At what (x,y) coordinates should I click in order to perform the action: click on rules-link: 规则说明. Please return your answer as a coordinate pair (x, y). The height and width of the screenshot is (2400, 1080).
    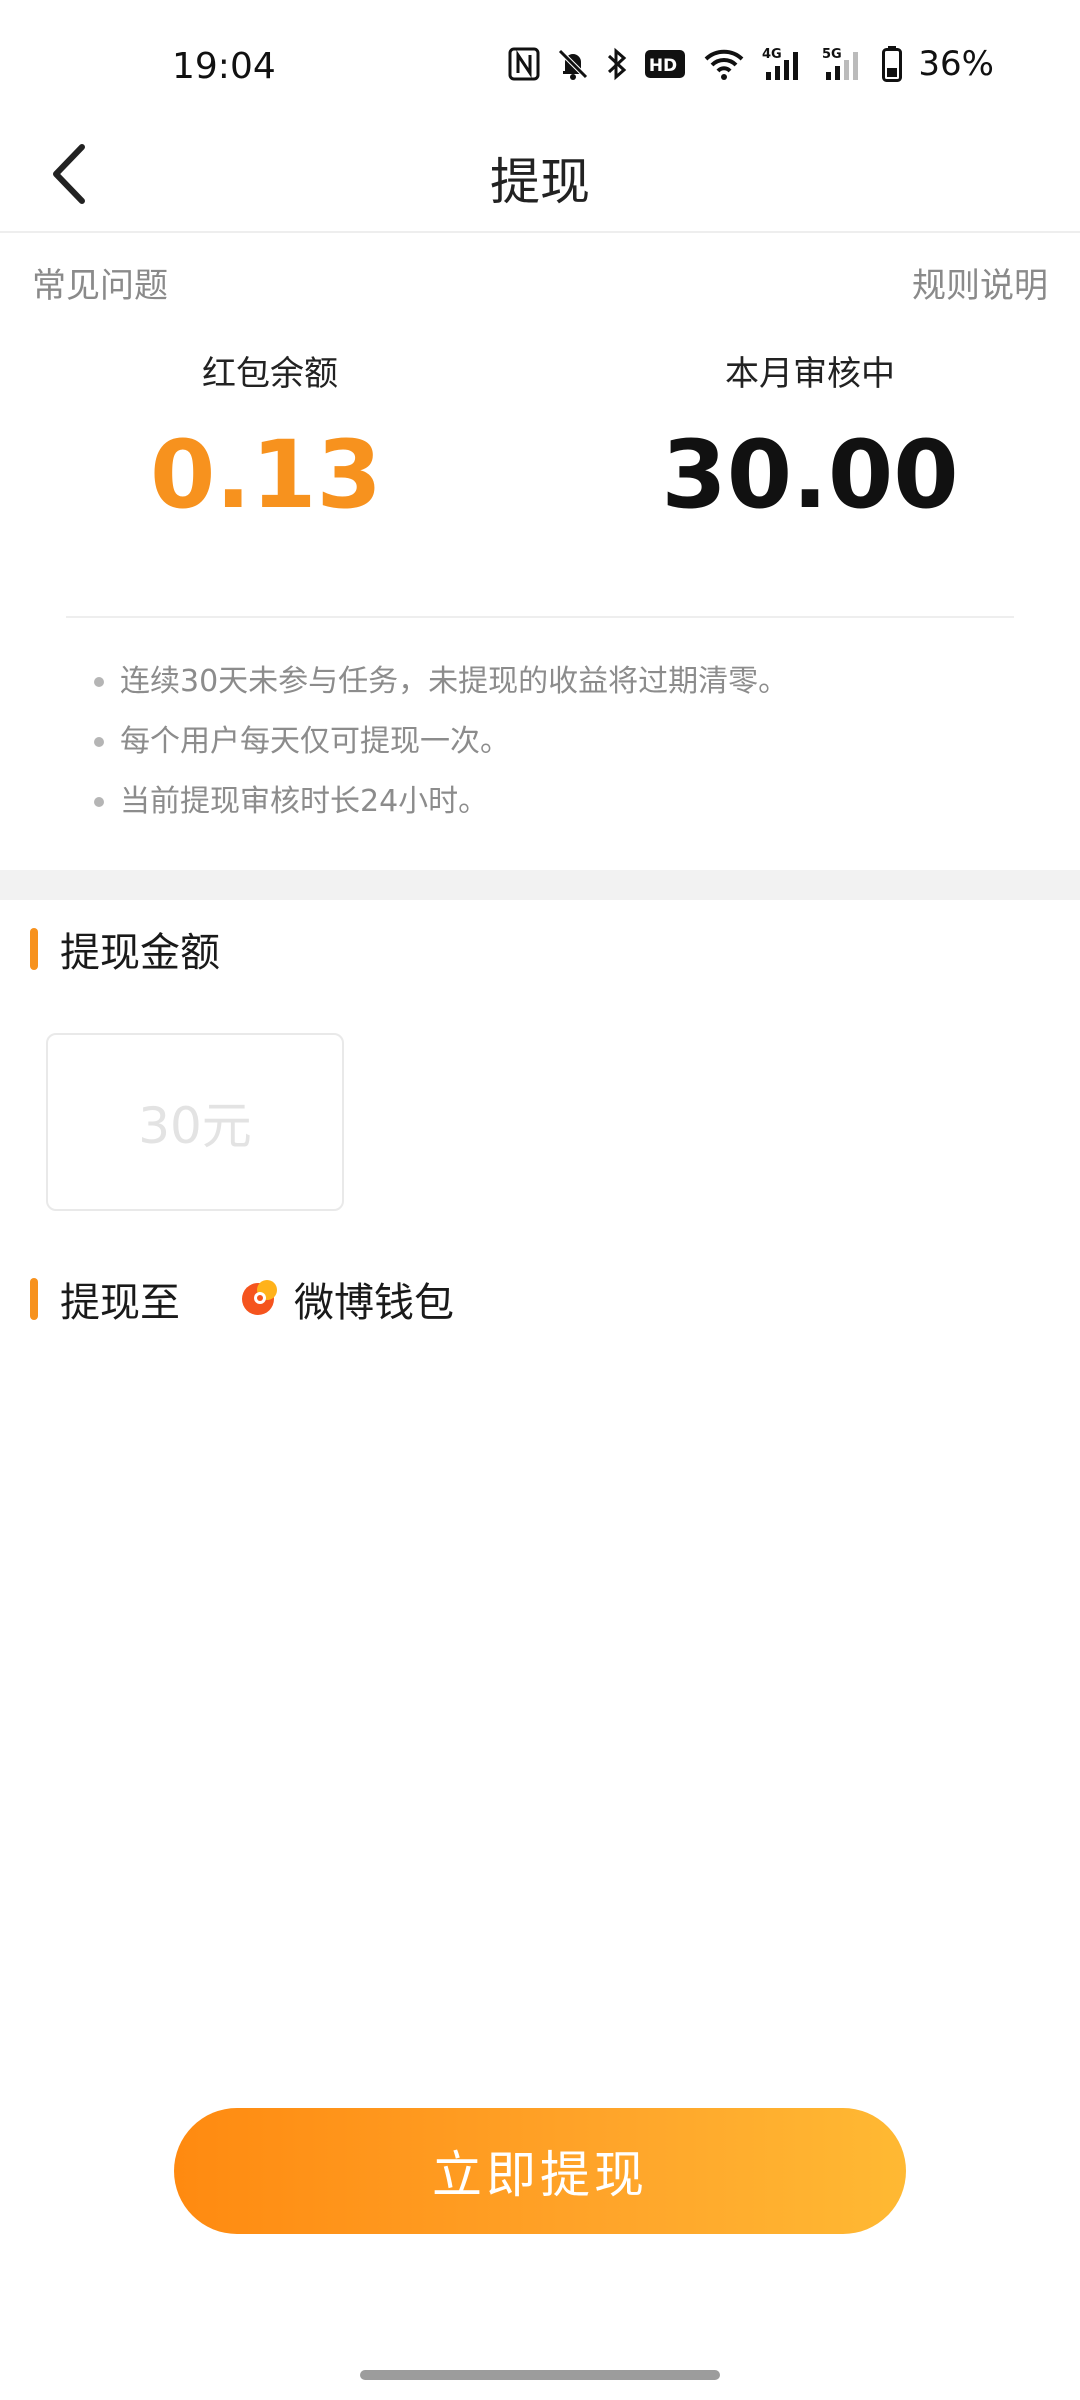
    Looking at the image, I should click on (980, 282).